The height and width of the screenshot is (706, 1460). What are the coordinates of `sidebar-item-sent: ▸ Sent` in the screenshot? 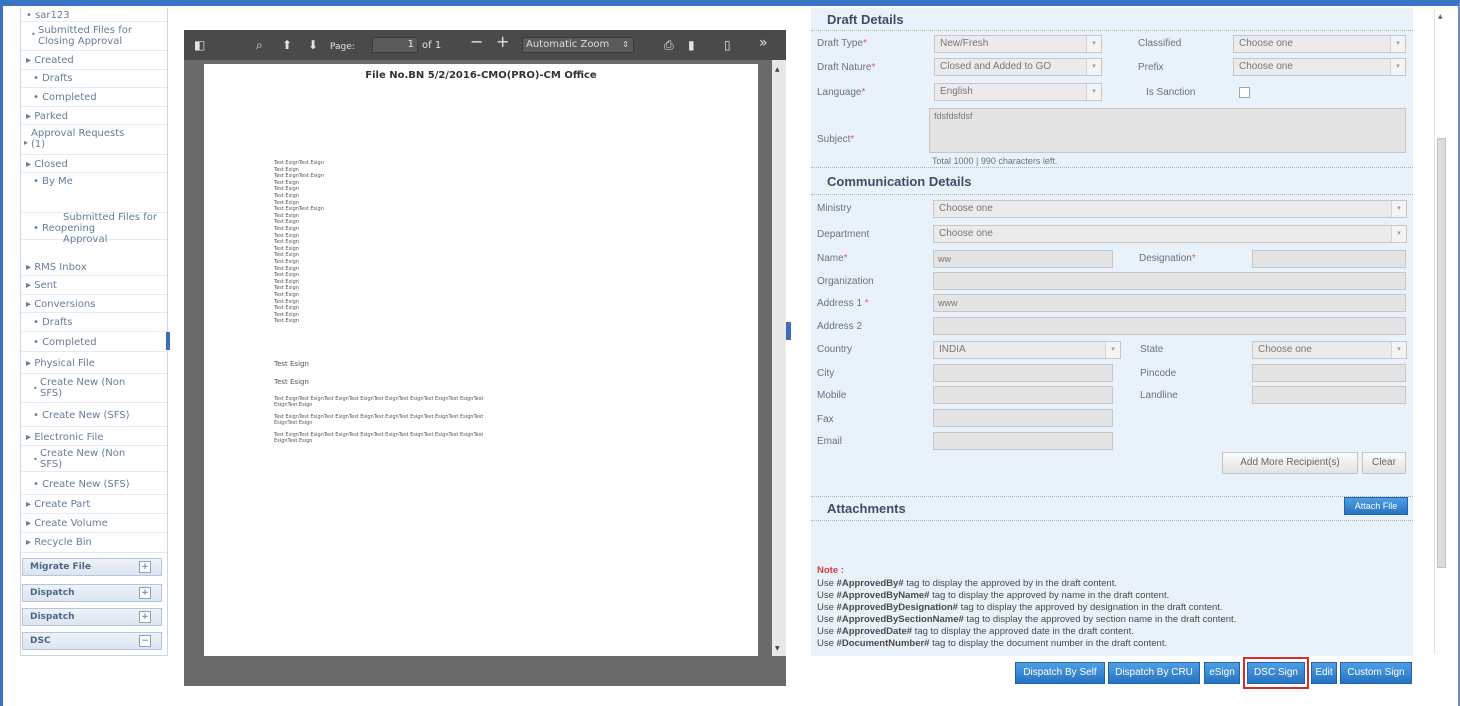 It's located at (94, 285).